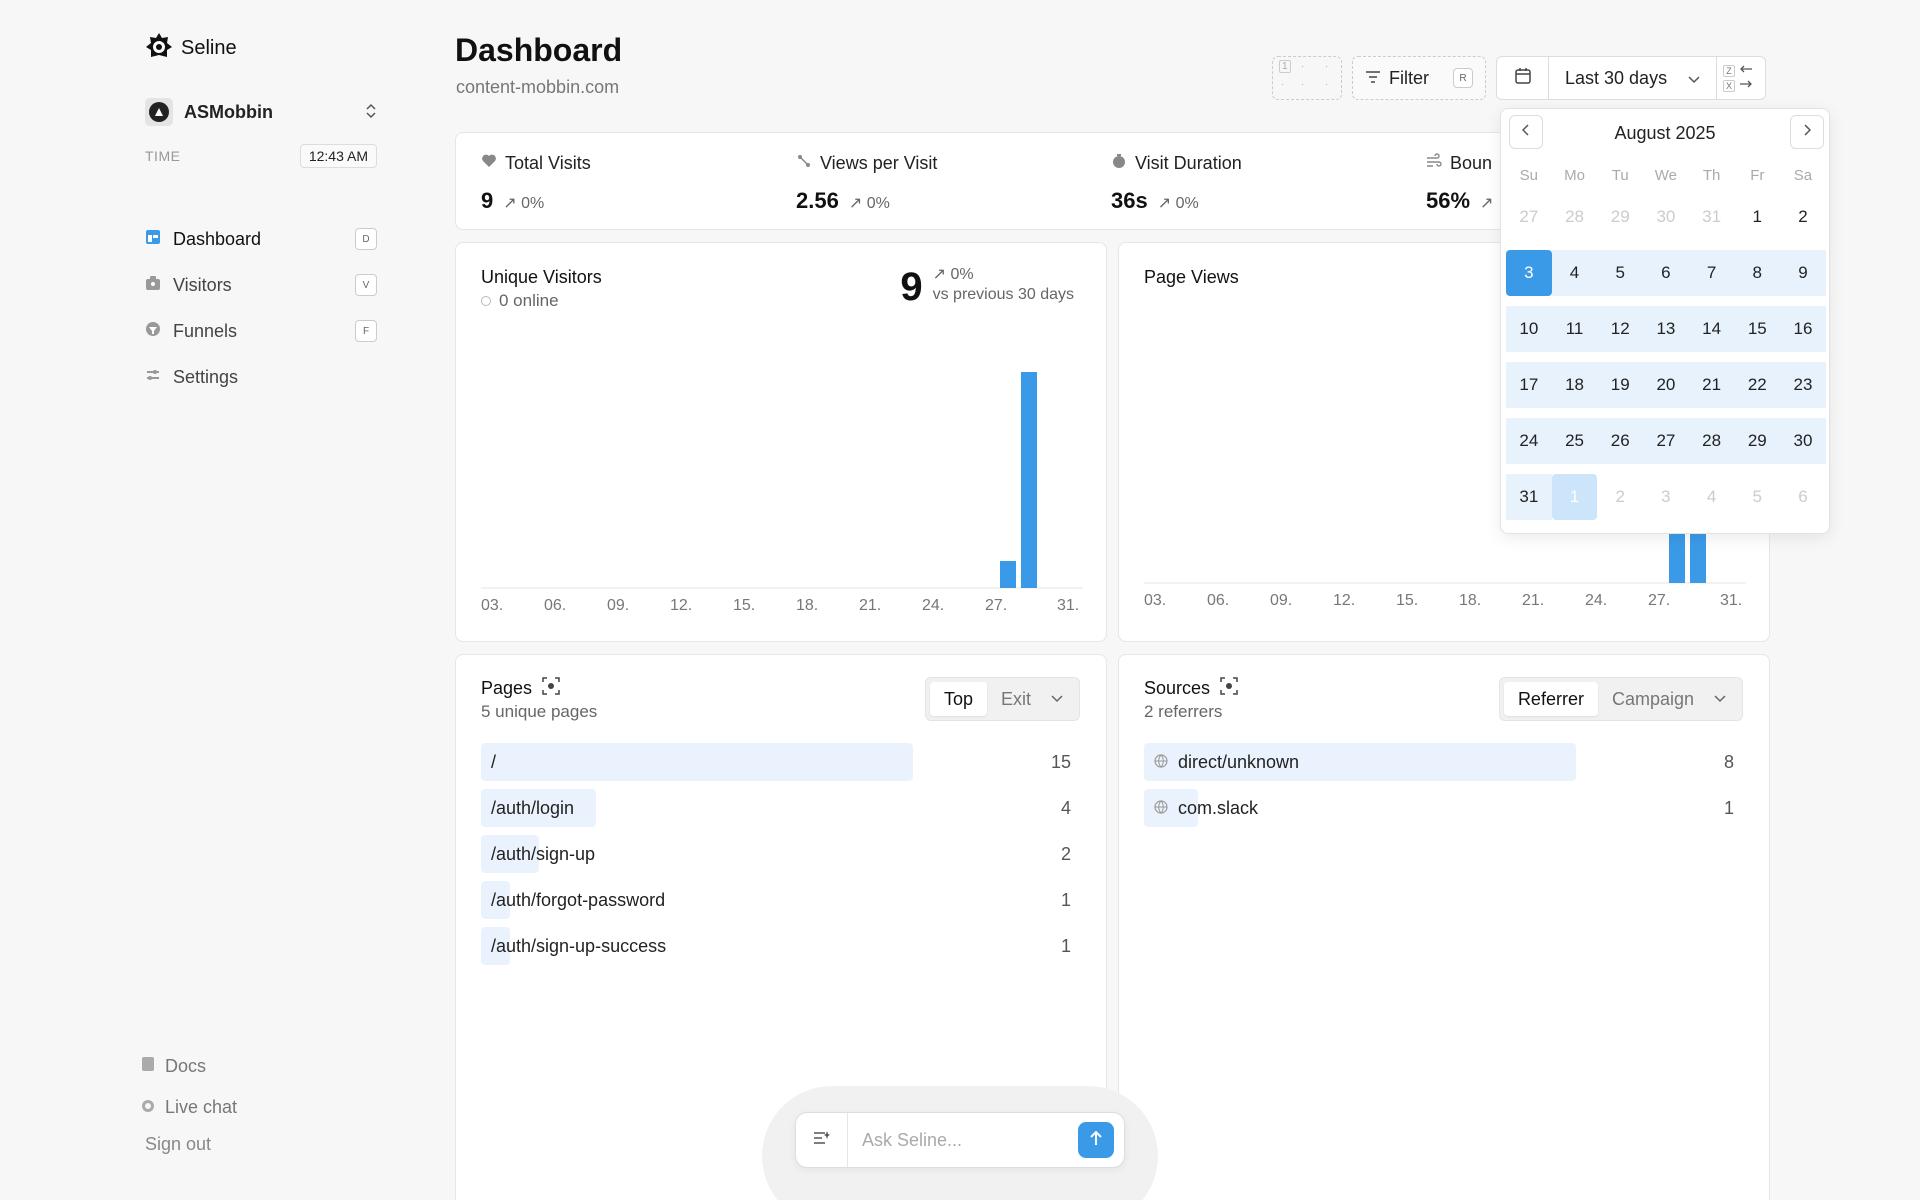 The image size is (1920, 1200). I want to click on sources-subtitle: 2 referrers, so click(1183, 711).